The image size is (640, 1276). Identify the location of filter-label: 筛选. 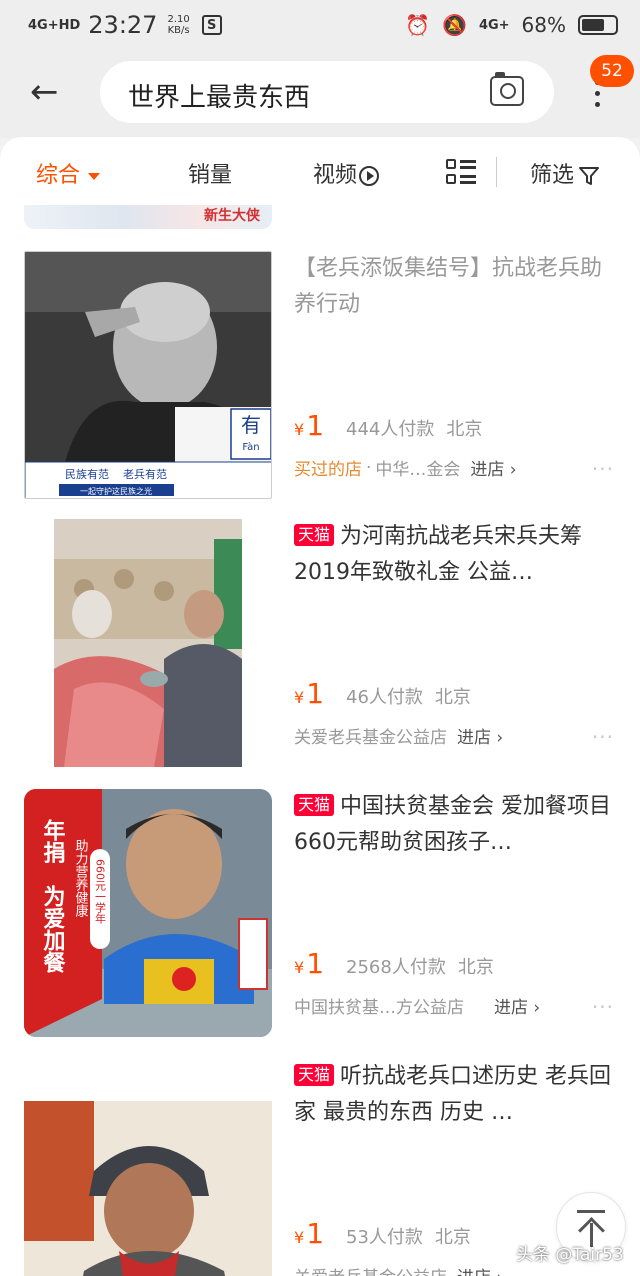
(552, 175).